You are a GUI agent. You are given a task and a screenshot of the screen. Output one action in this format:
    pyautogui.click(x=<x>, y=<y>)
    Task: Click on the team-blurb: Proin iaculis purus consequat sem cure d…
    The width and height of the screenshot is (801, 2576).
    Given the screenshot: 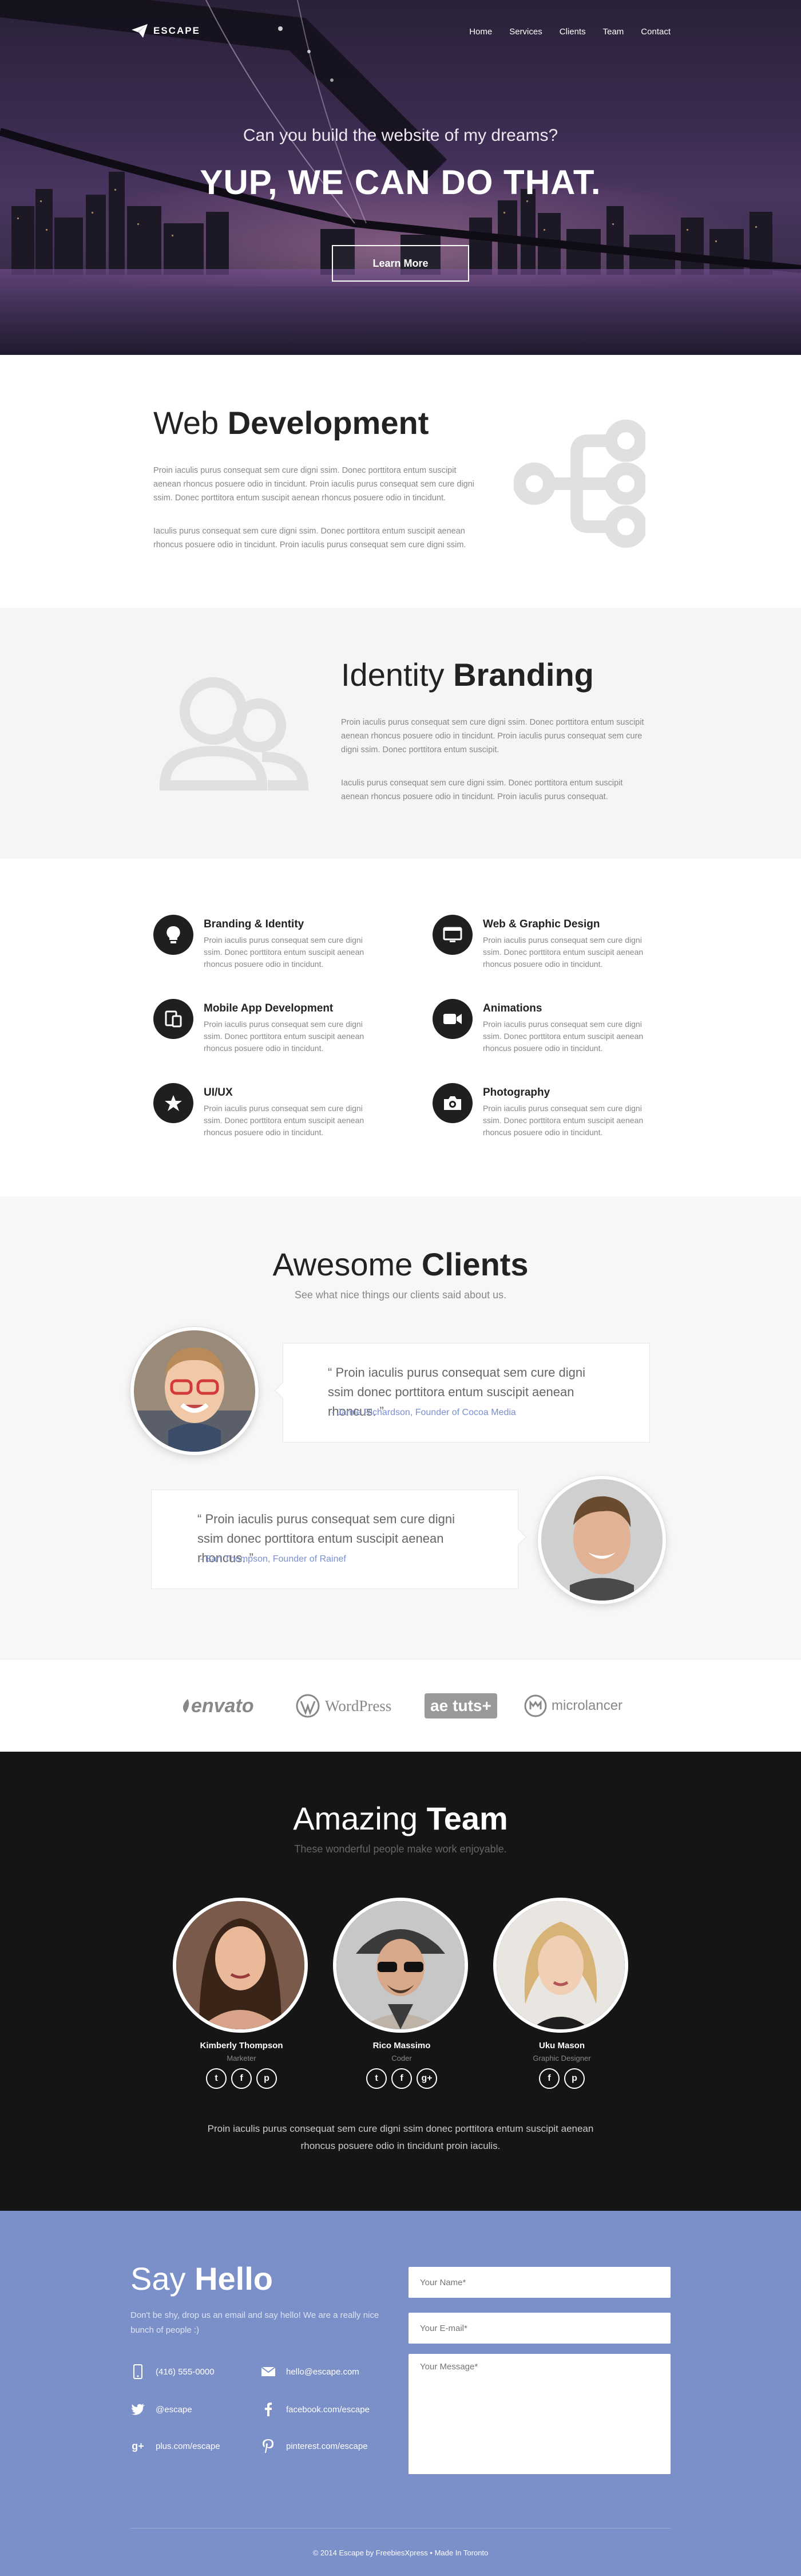 What is the action you would take?
    pyautogui.click(x=400, y=2137)
    